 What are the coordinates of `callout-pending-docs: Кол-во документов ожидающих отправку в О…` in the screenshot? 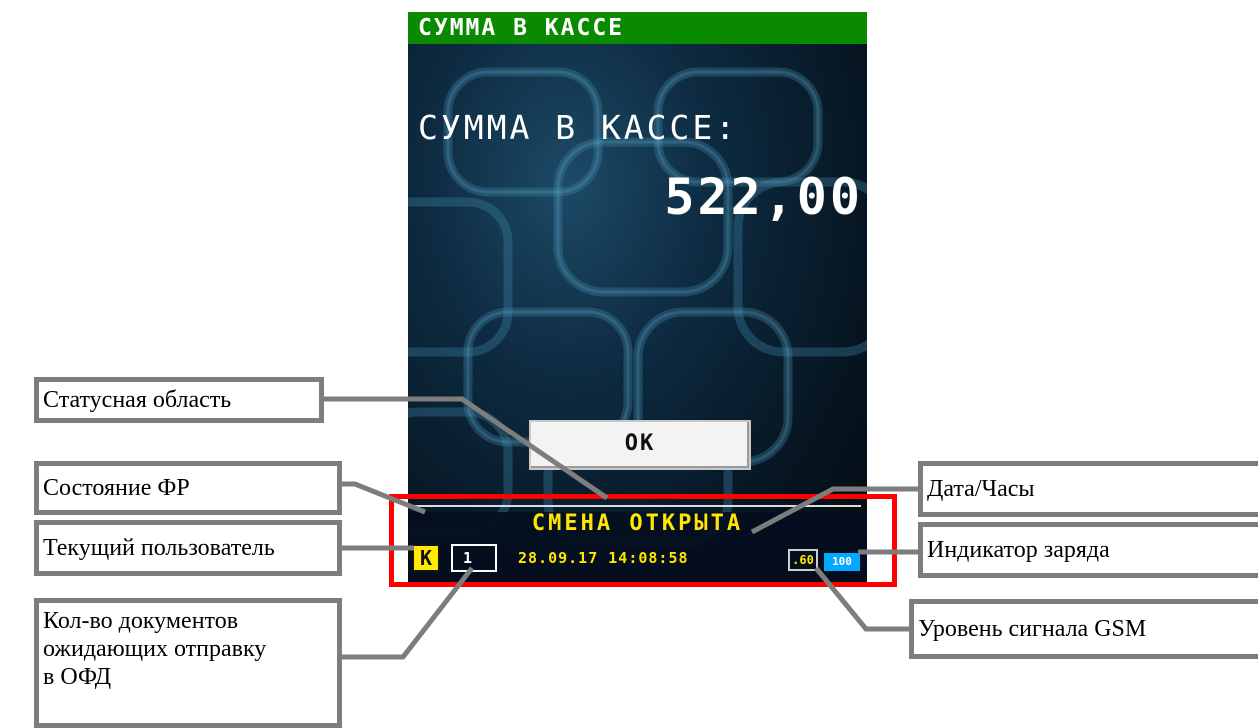 It's located at (188, 663).